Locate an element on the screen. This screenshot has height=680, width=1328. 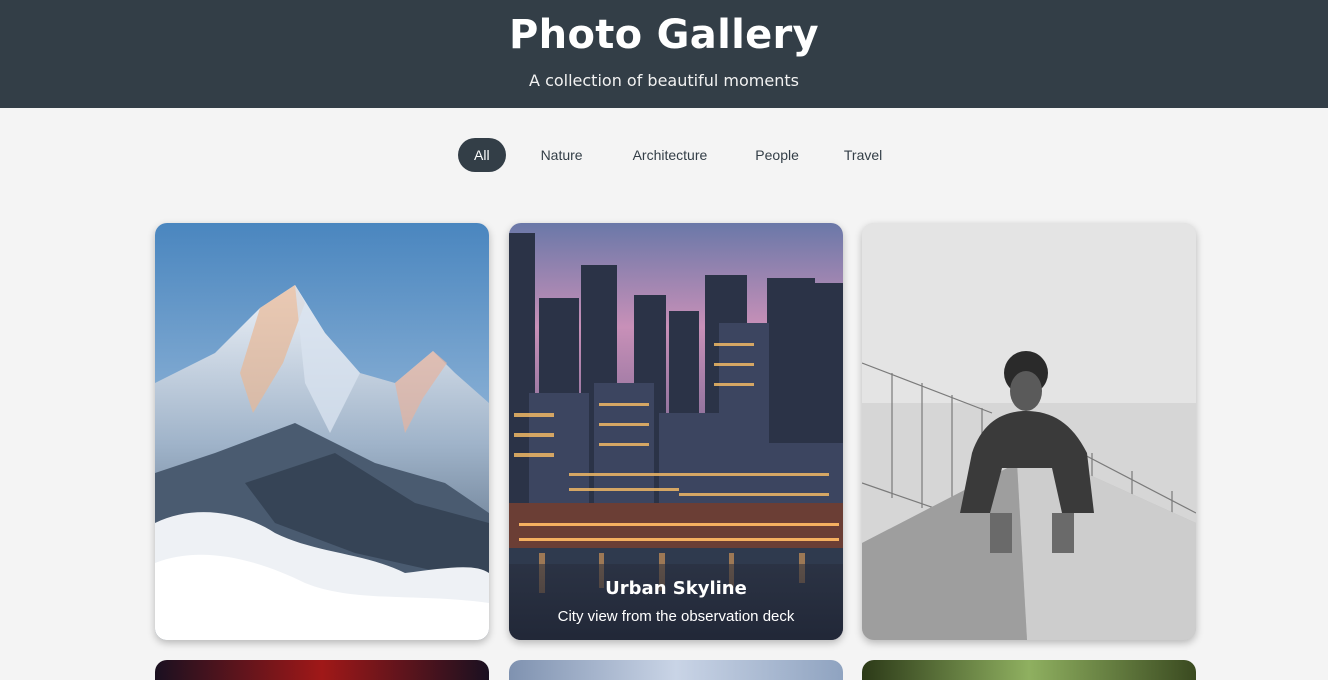
category-filter-bar: All Nature Architecture People Travel is located at coordinates (679, 155).